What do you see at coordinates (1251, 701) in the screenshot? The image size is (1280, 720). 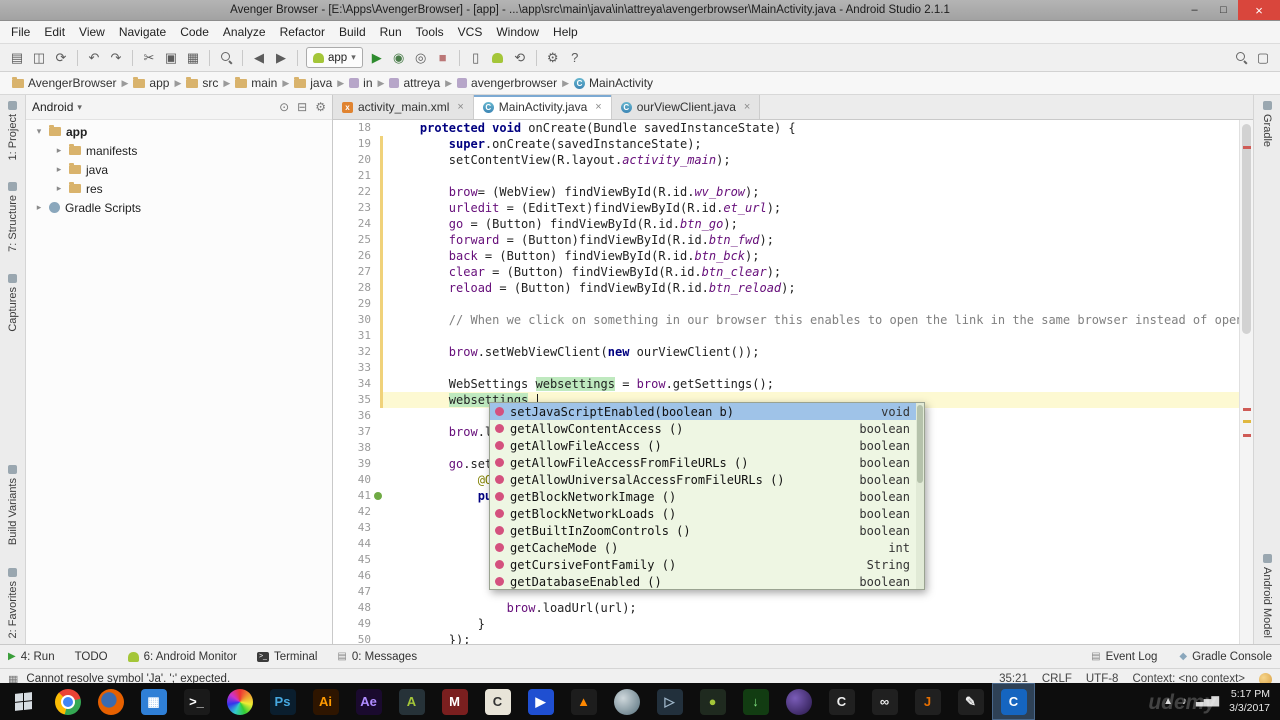 I see `taskbar-clock: 5:17 PM 3/3/2017` at bounding box center [1251, 701].